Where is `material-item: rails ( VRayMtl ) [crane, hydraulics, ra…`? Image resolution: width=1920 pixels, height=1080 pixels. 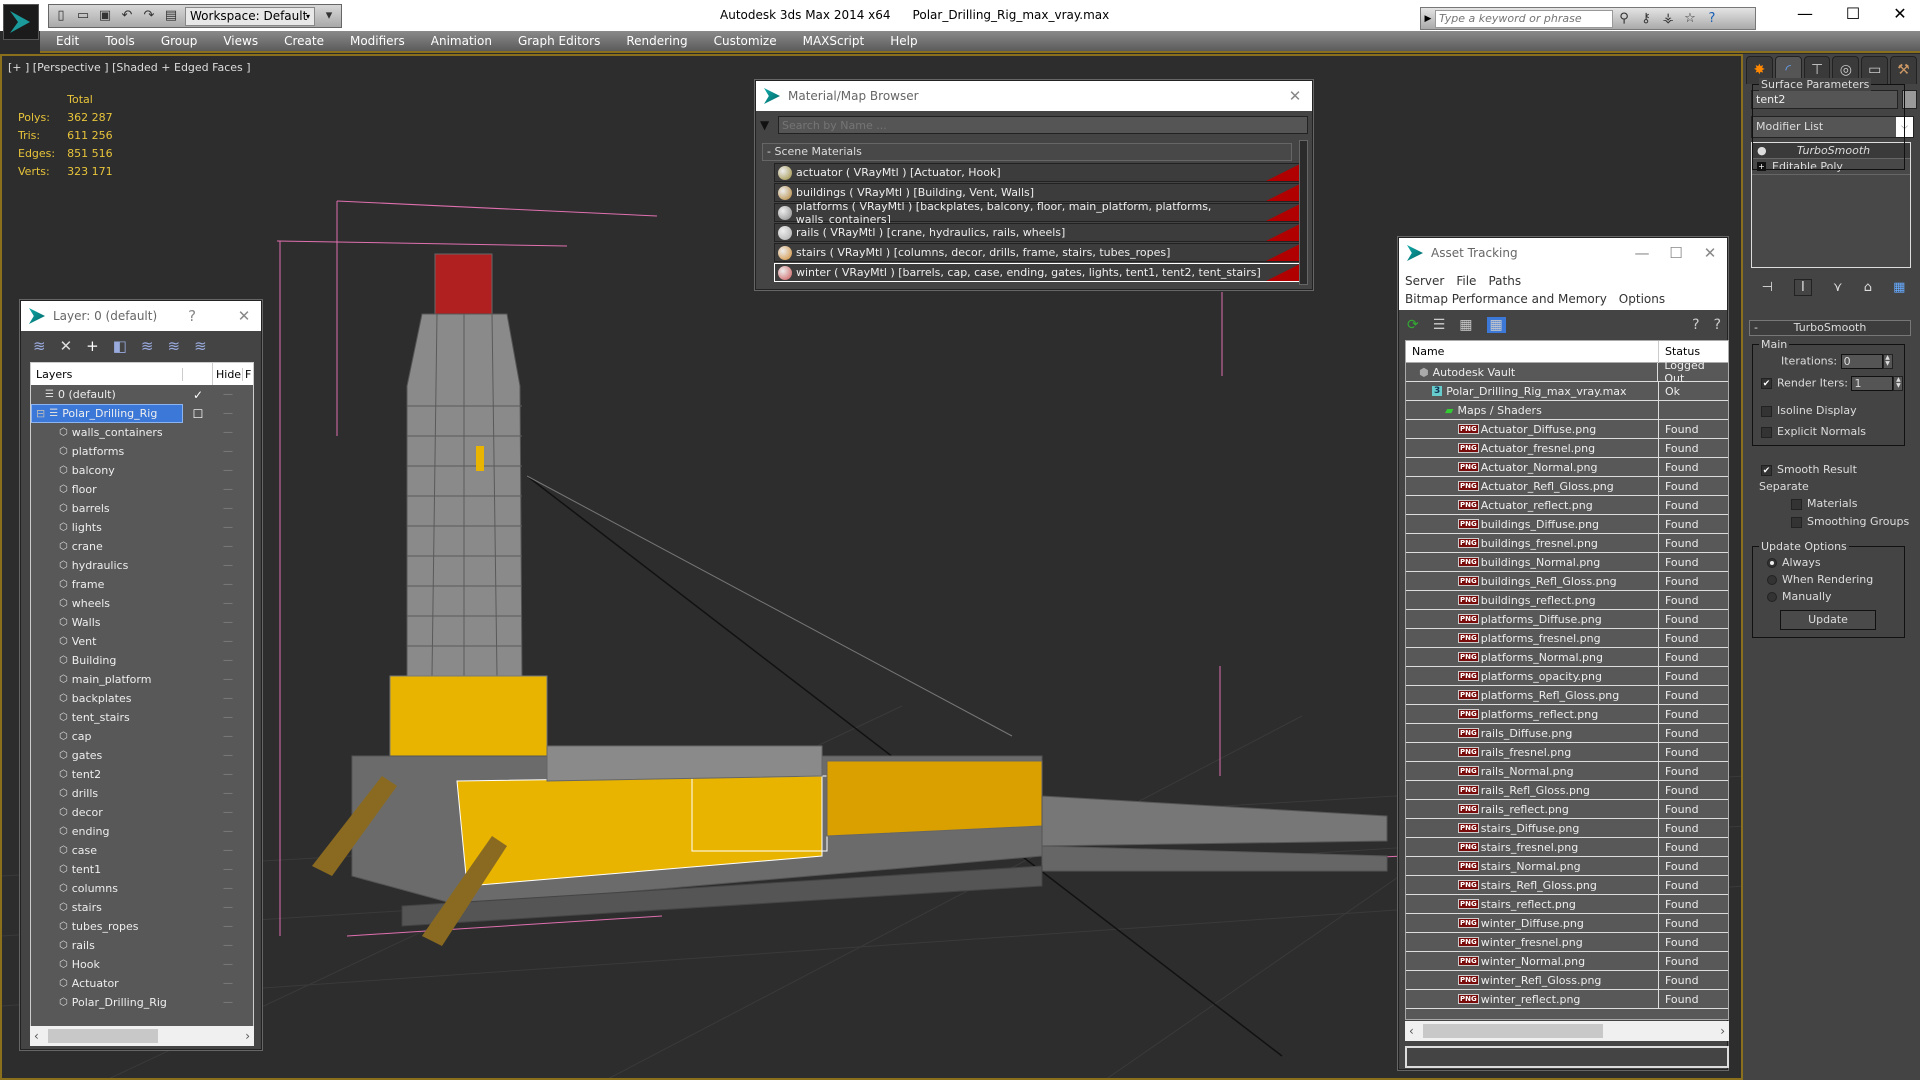
material-item: rails ( VRayMtl ) [crane, hydraulics, ra… is located at coordinates (1037, 232).